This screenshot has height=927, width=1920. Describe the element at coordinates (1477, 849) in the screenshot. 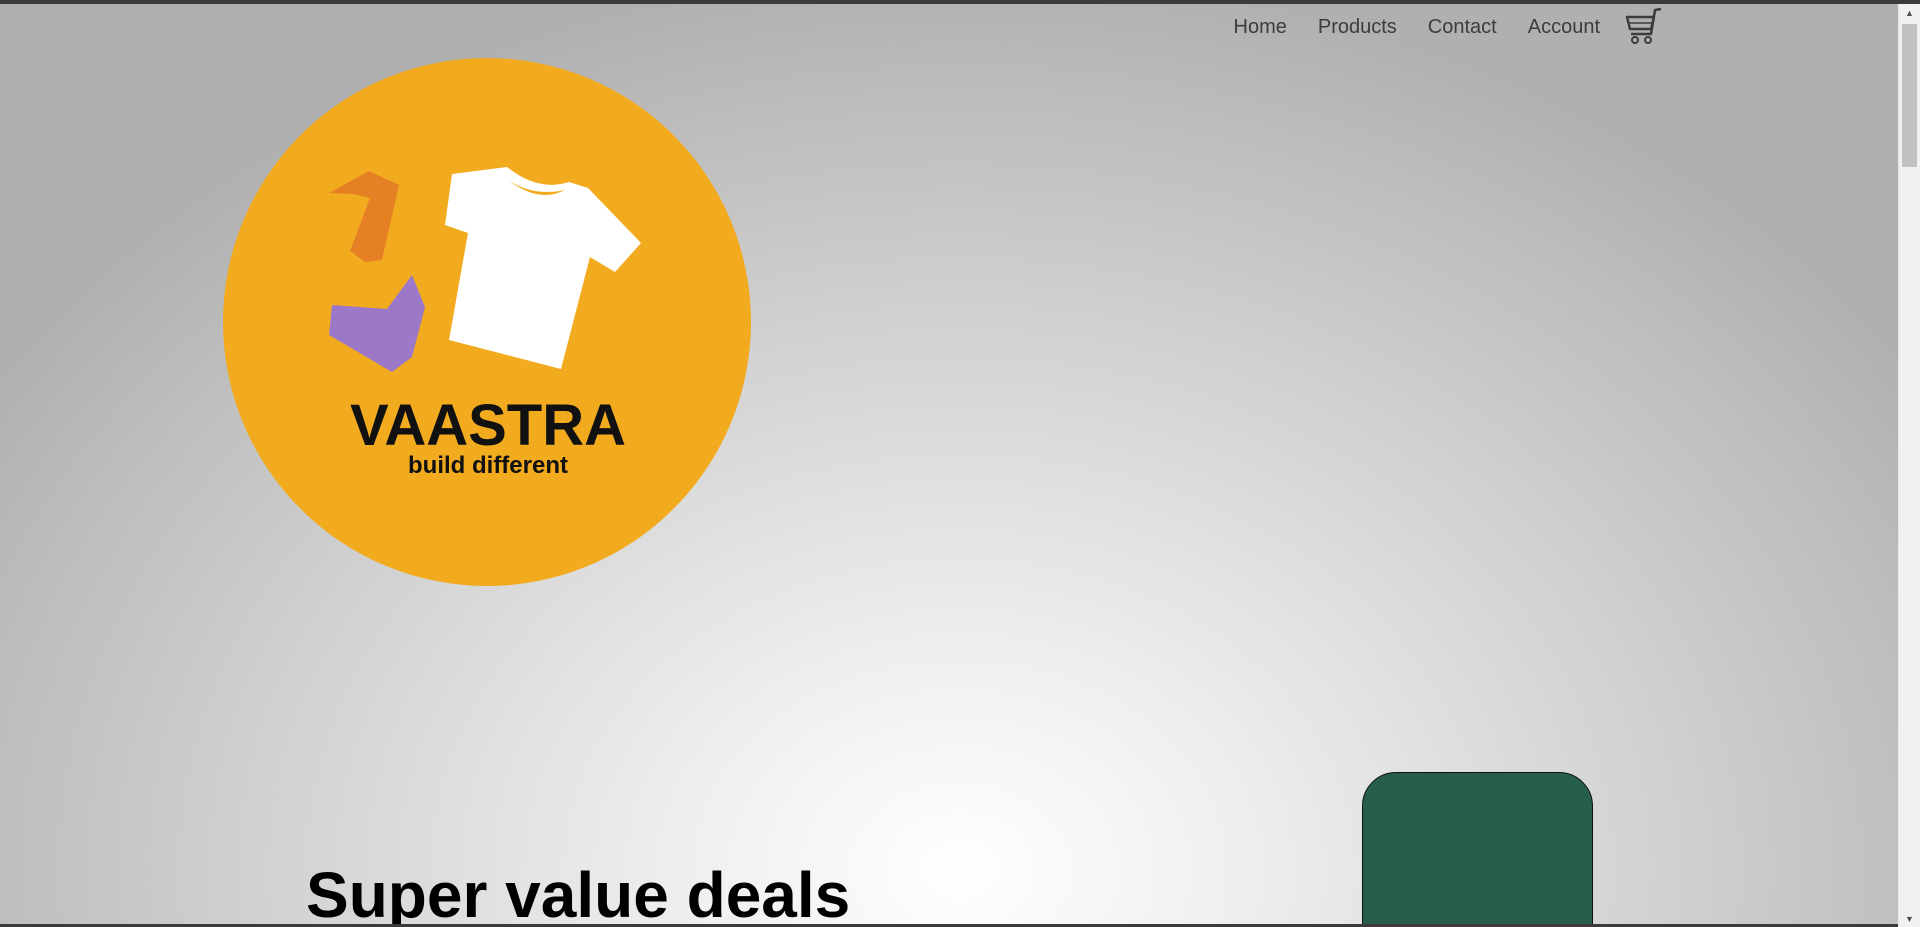

I see `promo-card` at that location.